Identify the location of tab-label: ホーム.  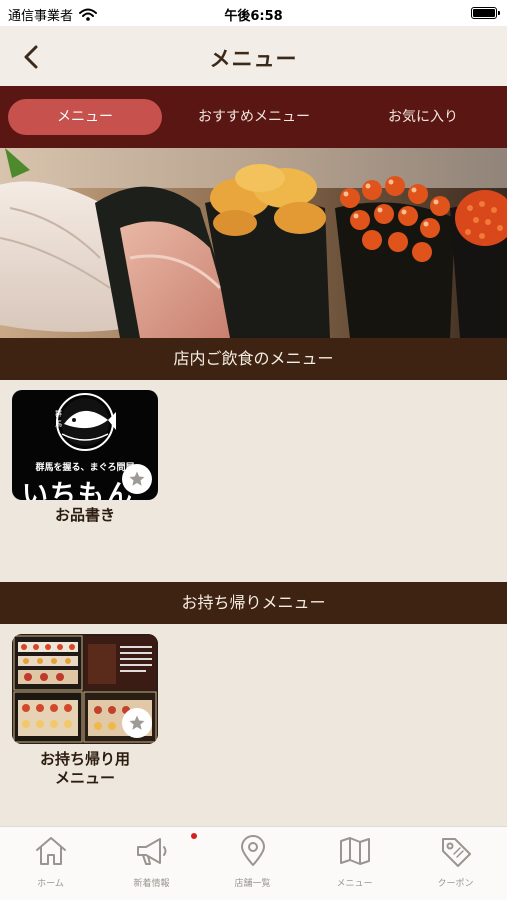
(50, 884).